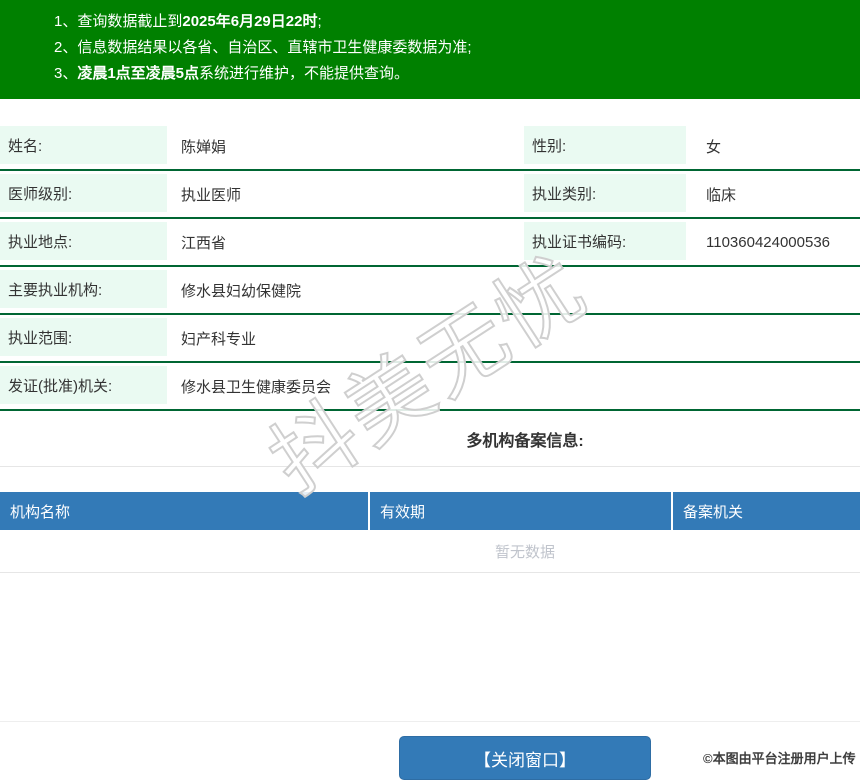 The height and width of the screenshot is (780, 860). What do you see at coordinates (525, 441) in the screenshot?
I see `multi-org-section-title: 多机构备案信息:` at bounding box center [525, 441].